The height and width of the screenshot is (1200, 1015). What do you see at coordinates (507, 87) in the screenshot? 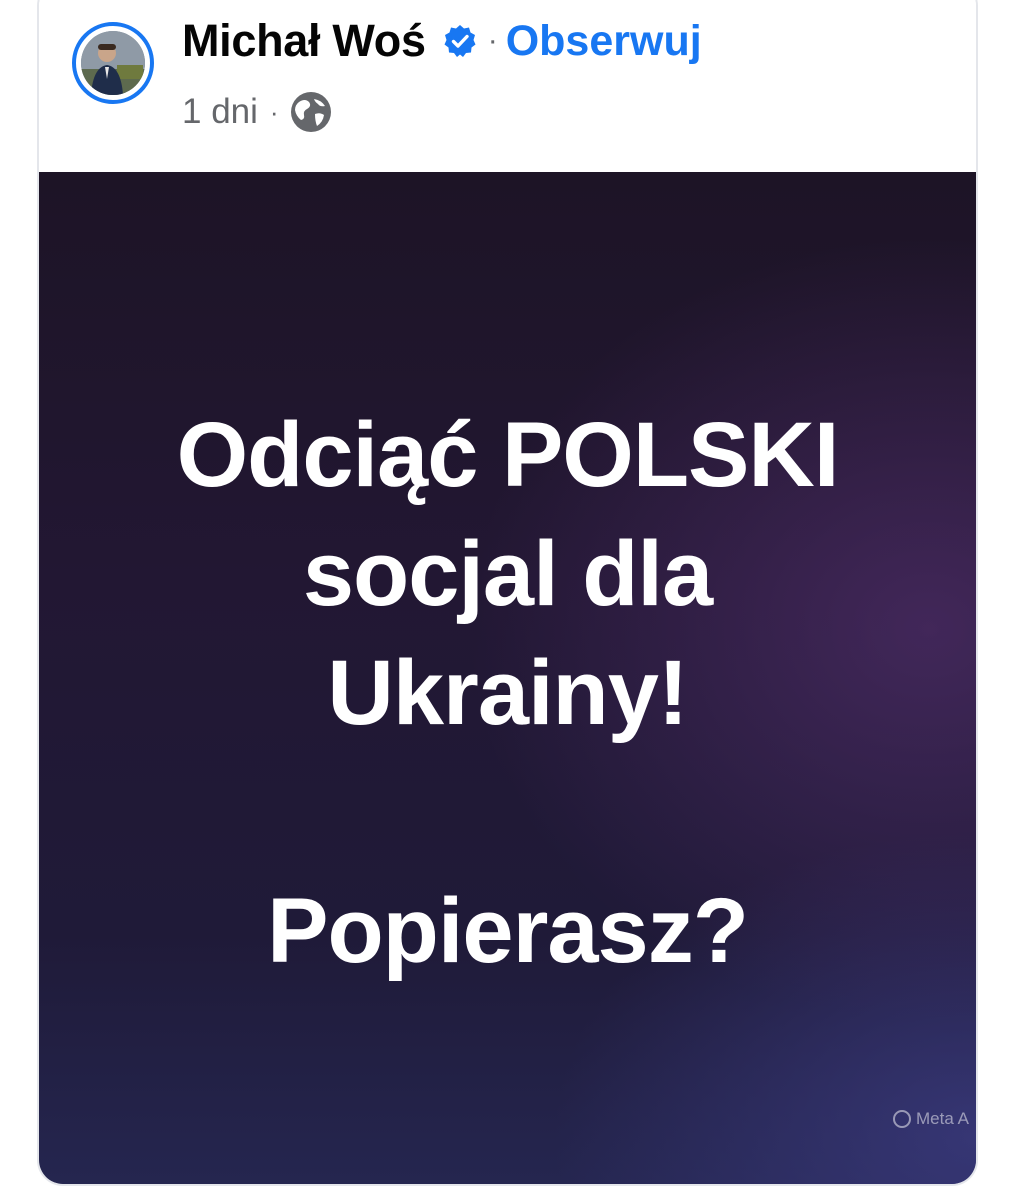
I see `post-header: Michał Woś · Obserwuj 1 dni ·` at bounding box center [507, 87].